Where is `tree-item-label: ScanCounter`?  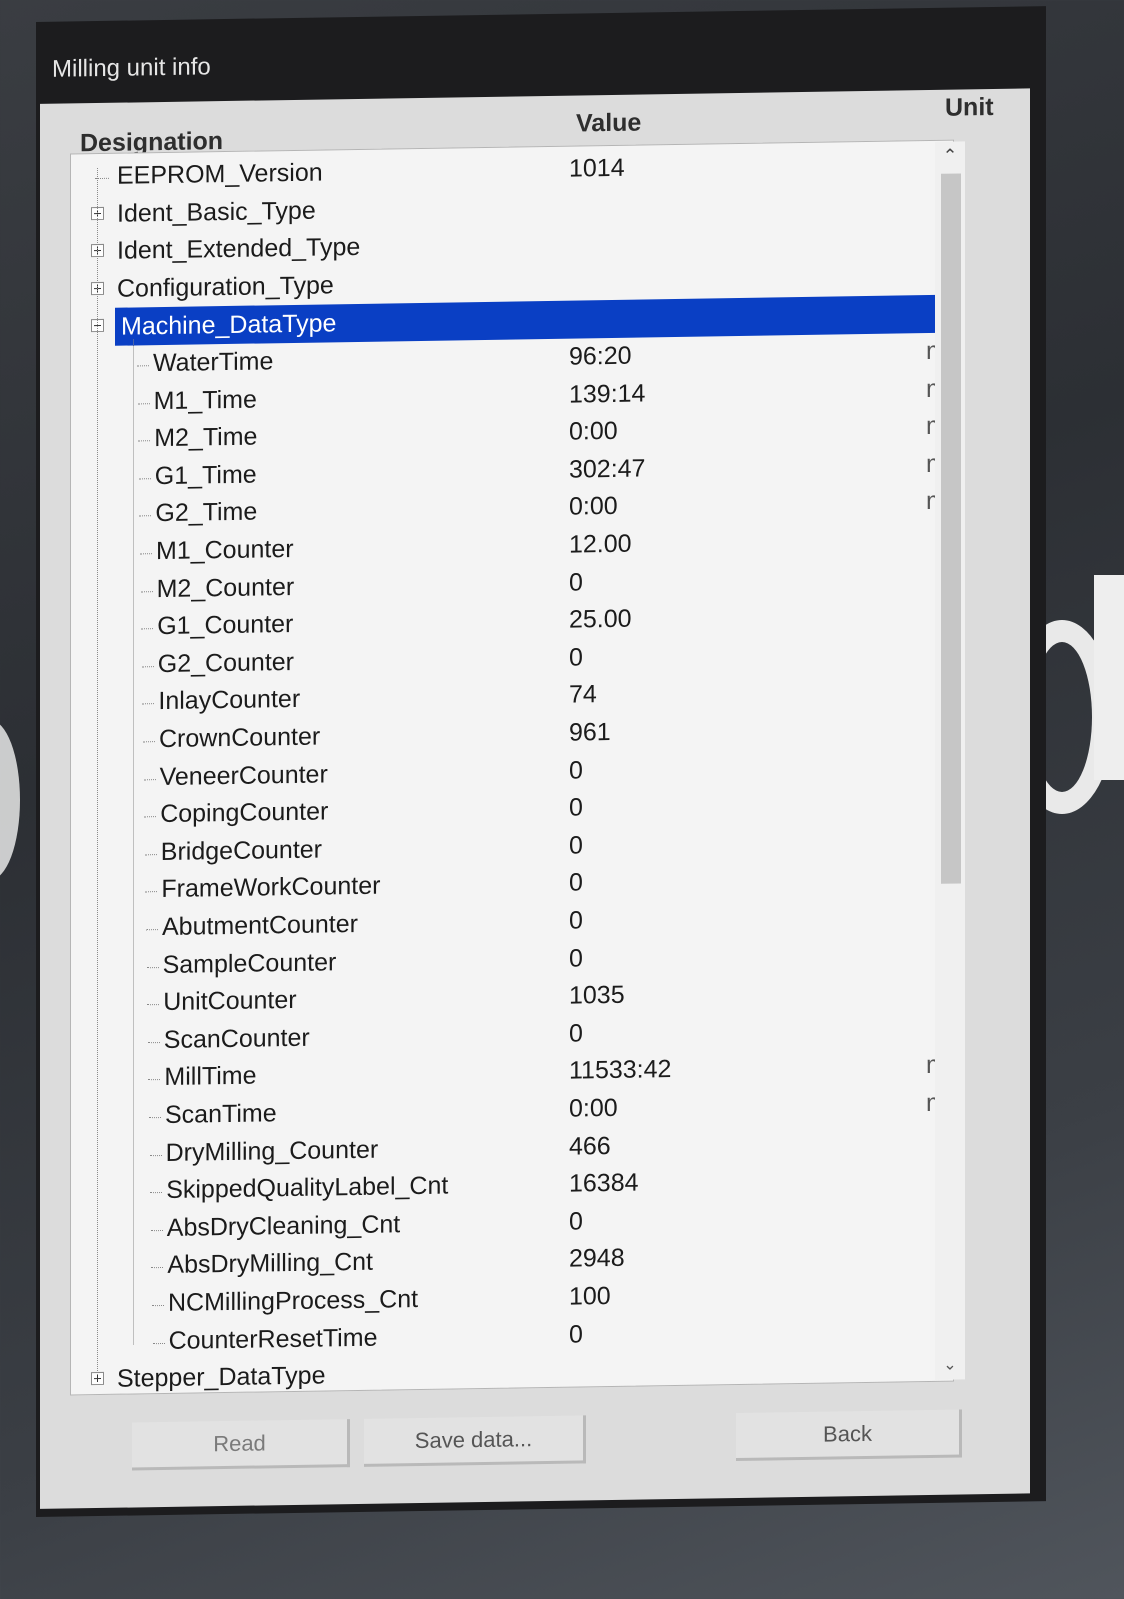
tree-item-label: ScanCounter is located at coordinates (236, 1038).